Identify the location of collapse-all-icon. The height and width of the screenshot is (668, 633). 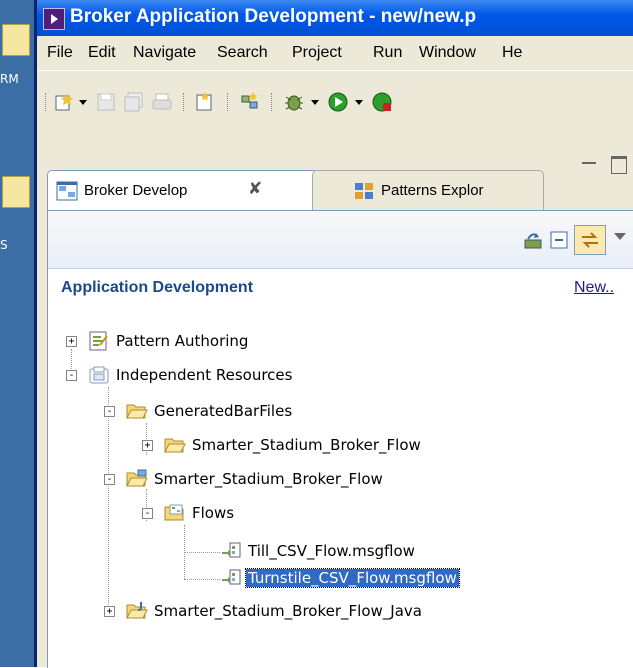
(559, 240).